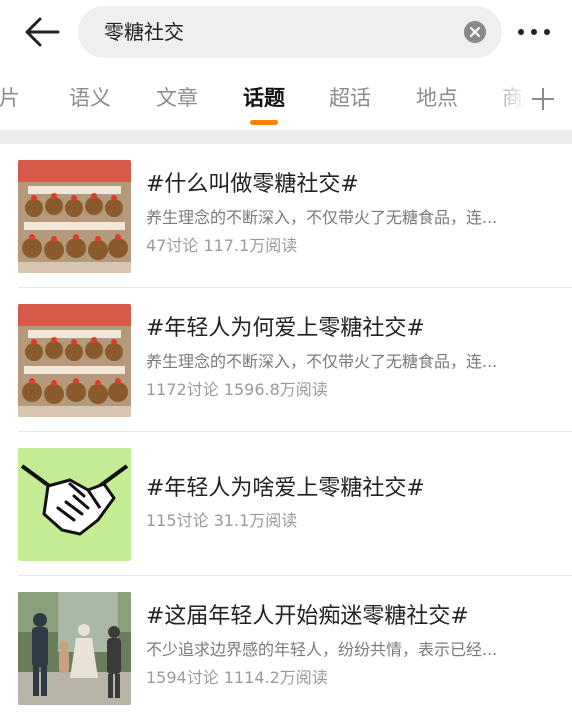 The height and width of the screenshot is (726, 572). I want to click on search-query: 零糖社交, so click(144, 32).